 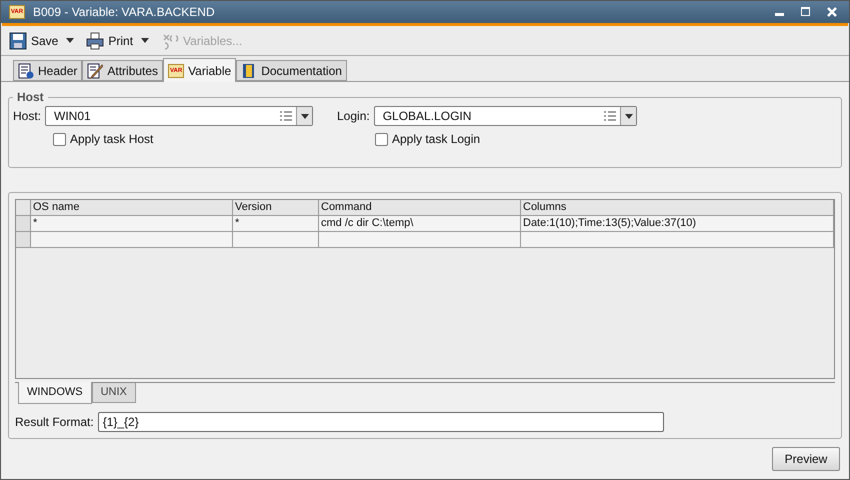 I want to click on window-title: B009 - Variable: VARA.BACKEND, so click(x=124, y=13).